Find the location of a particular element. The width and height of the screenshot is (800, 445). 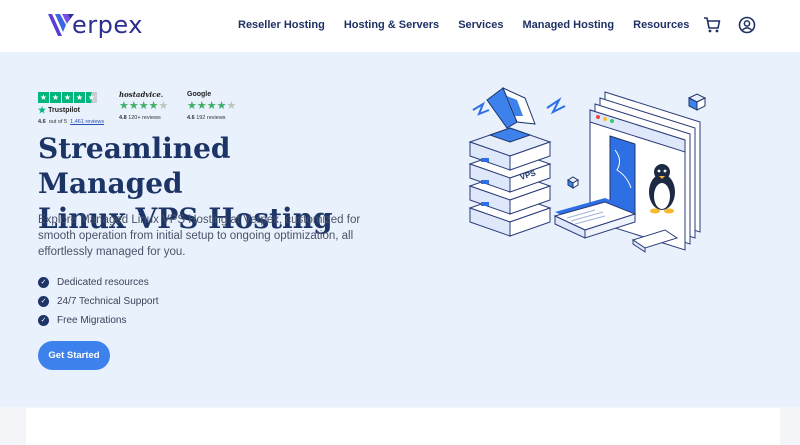

account-icon is located at coordinates (747, 25).